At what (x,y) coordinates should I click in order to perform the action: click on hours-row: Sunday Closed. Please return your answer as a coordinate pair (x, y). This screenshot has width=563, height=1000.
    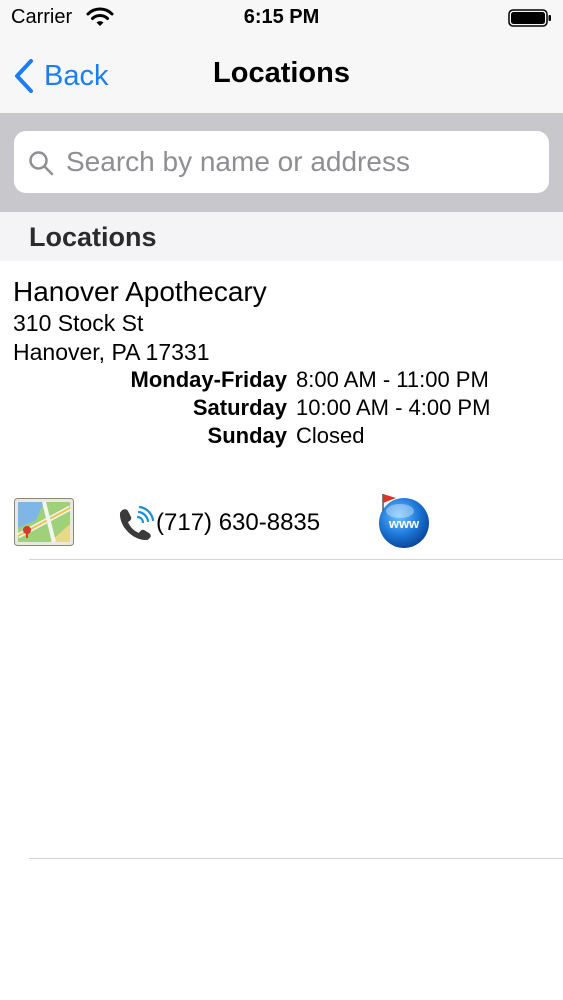
    Looking at the image, I should click on (281, 437).